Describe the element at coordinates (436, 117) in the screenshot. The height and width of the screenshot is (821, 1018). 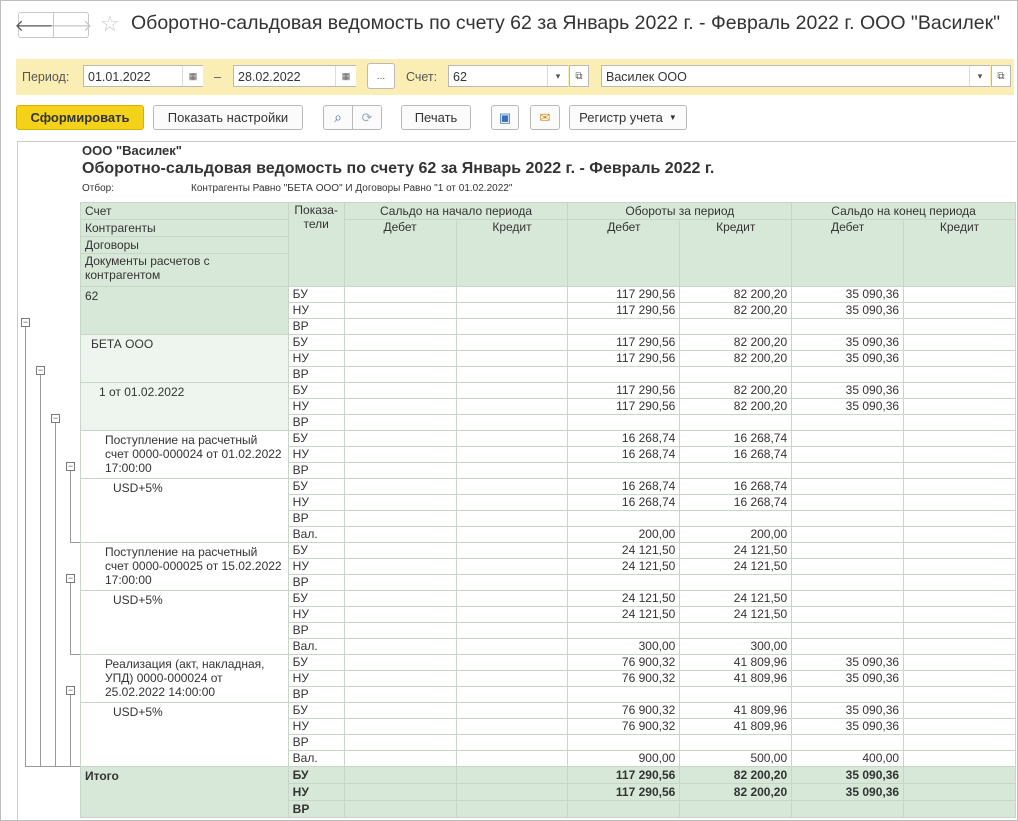
I see `print-button: Печать` at that location.